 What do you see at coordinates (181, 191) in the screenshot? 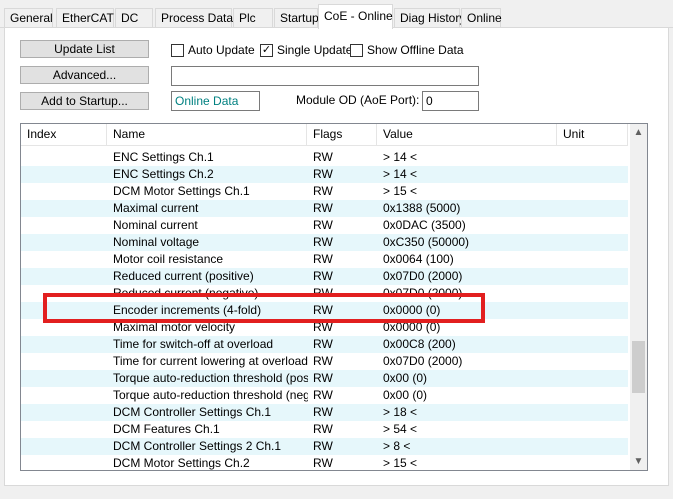
I see `cell-name: DCM Motor Settings Ch.1` at bounding box center [181, 191].